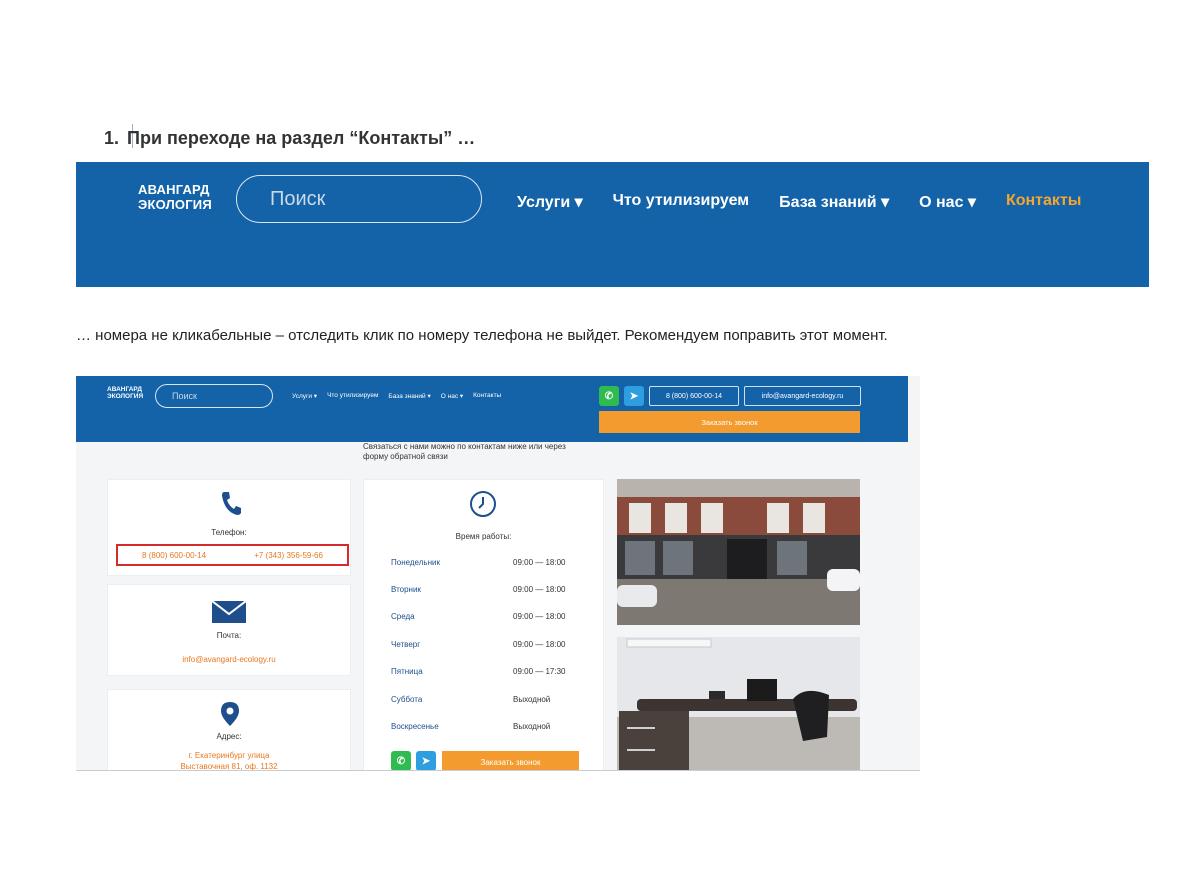  What do you see at coordinates (498, 770) in the screenshot?
I see `screenshot-bottom-border` at bounding box center [498, 770].